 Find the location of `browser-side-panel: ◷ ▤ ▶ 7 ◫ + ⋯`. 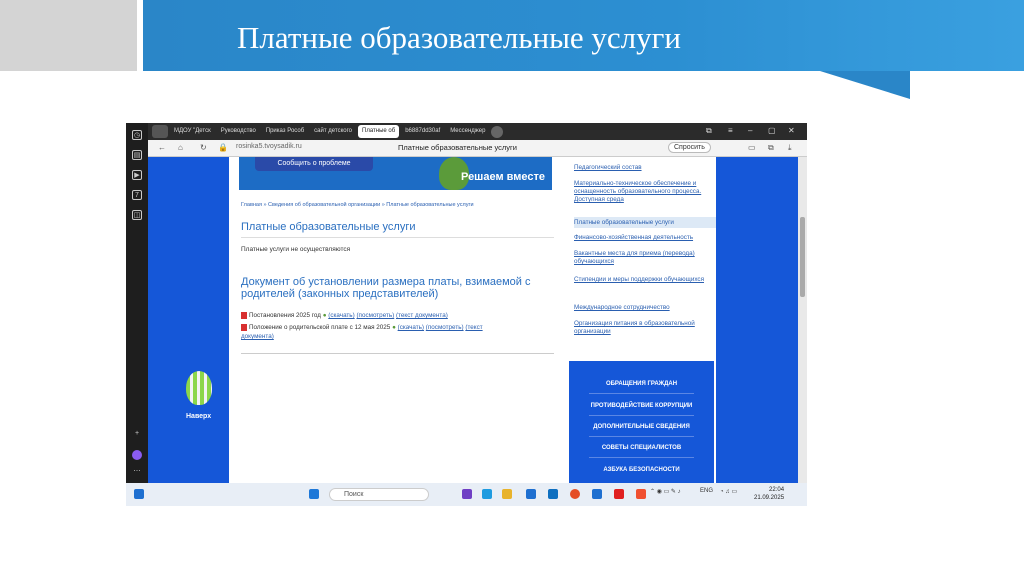

browser-side-panel: ◷ ▤ ▶ 7 ◫ + ⋯ is located at coordinates (137, 303).